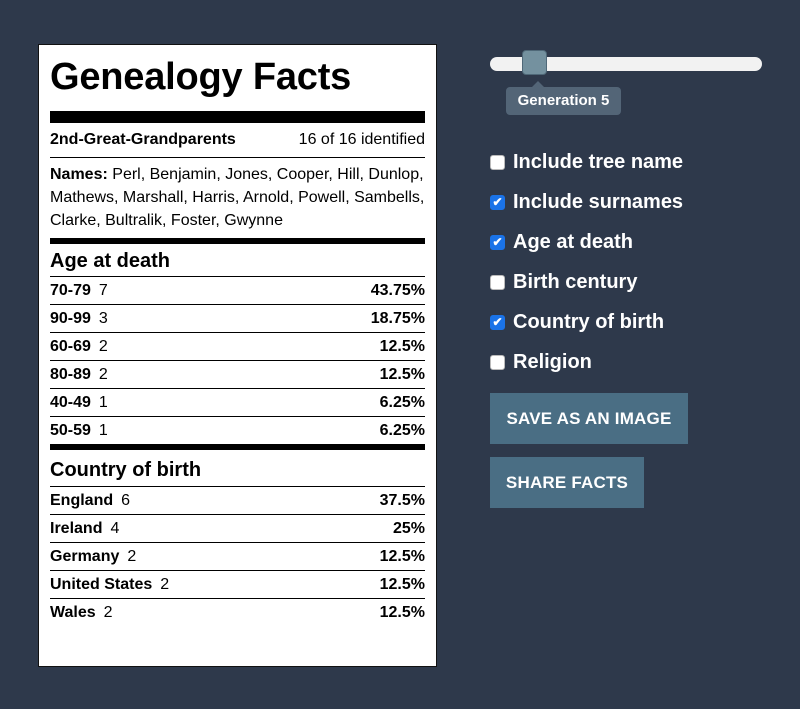 Image resolution: width=800 pixels, height=709 pixels. I want to click on option-include-surnames: ✔ Include surnames, so click(586, 202).